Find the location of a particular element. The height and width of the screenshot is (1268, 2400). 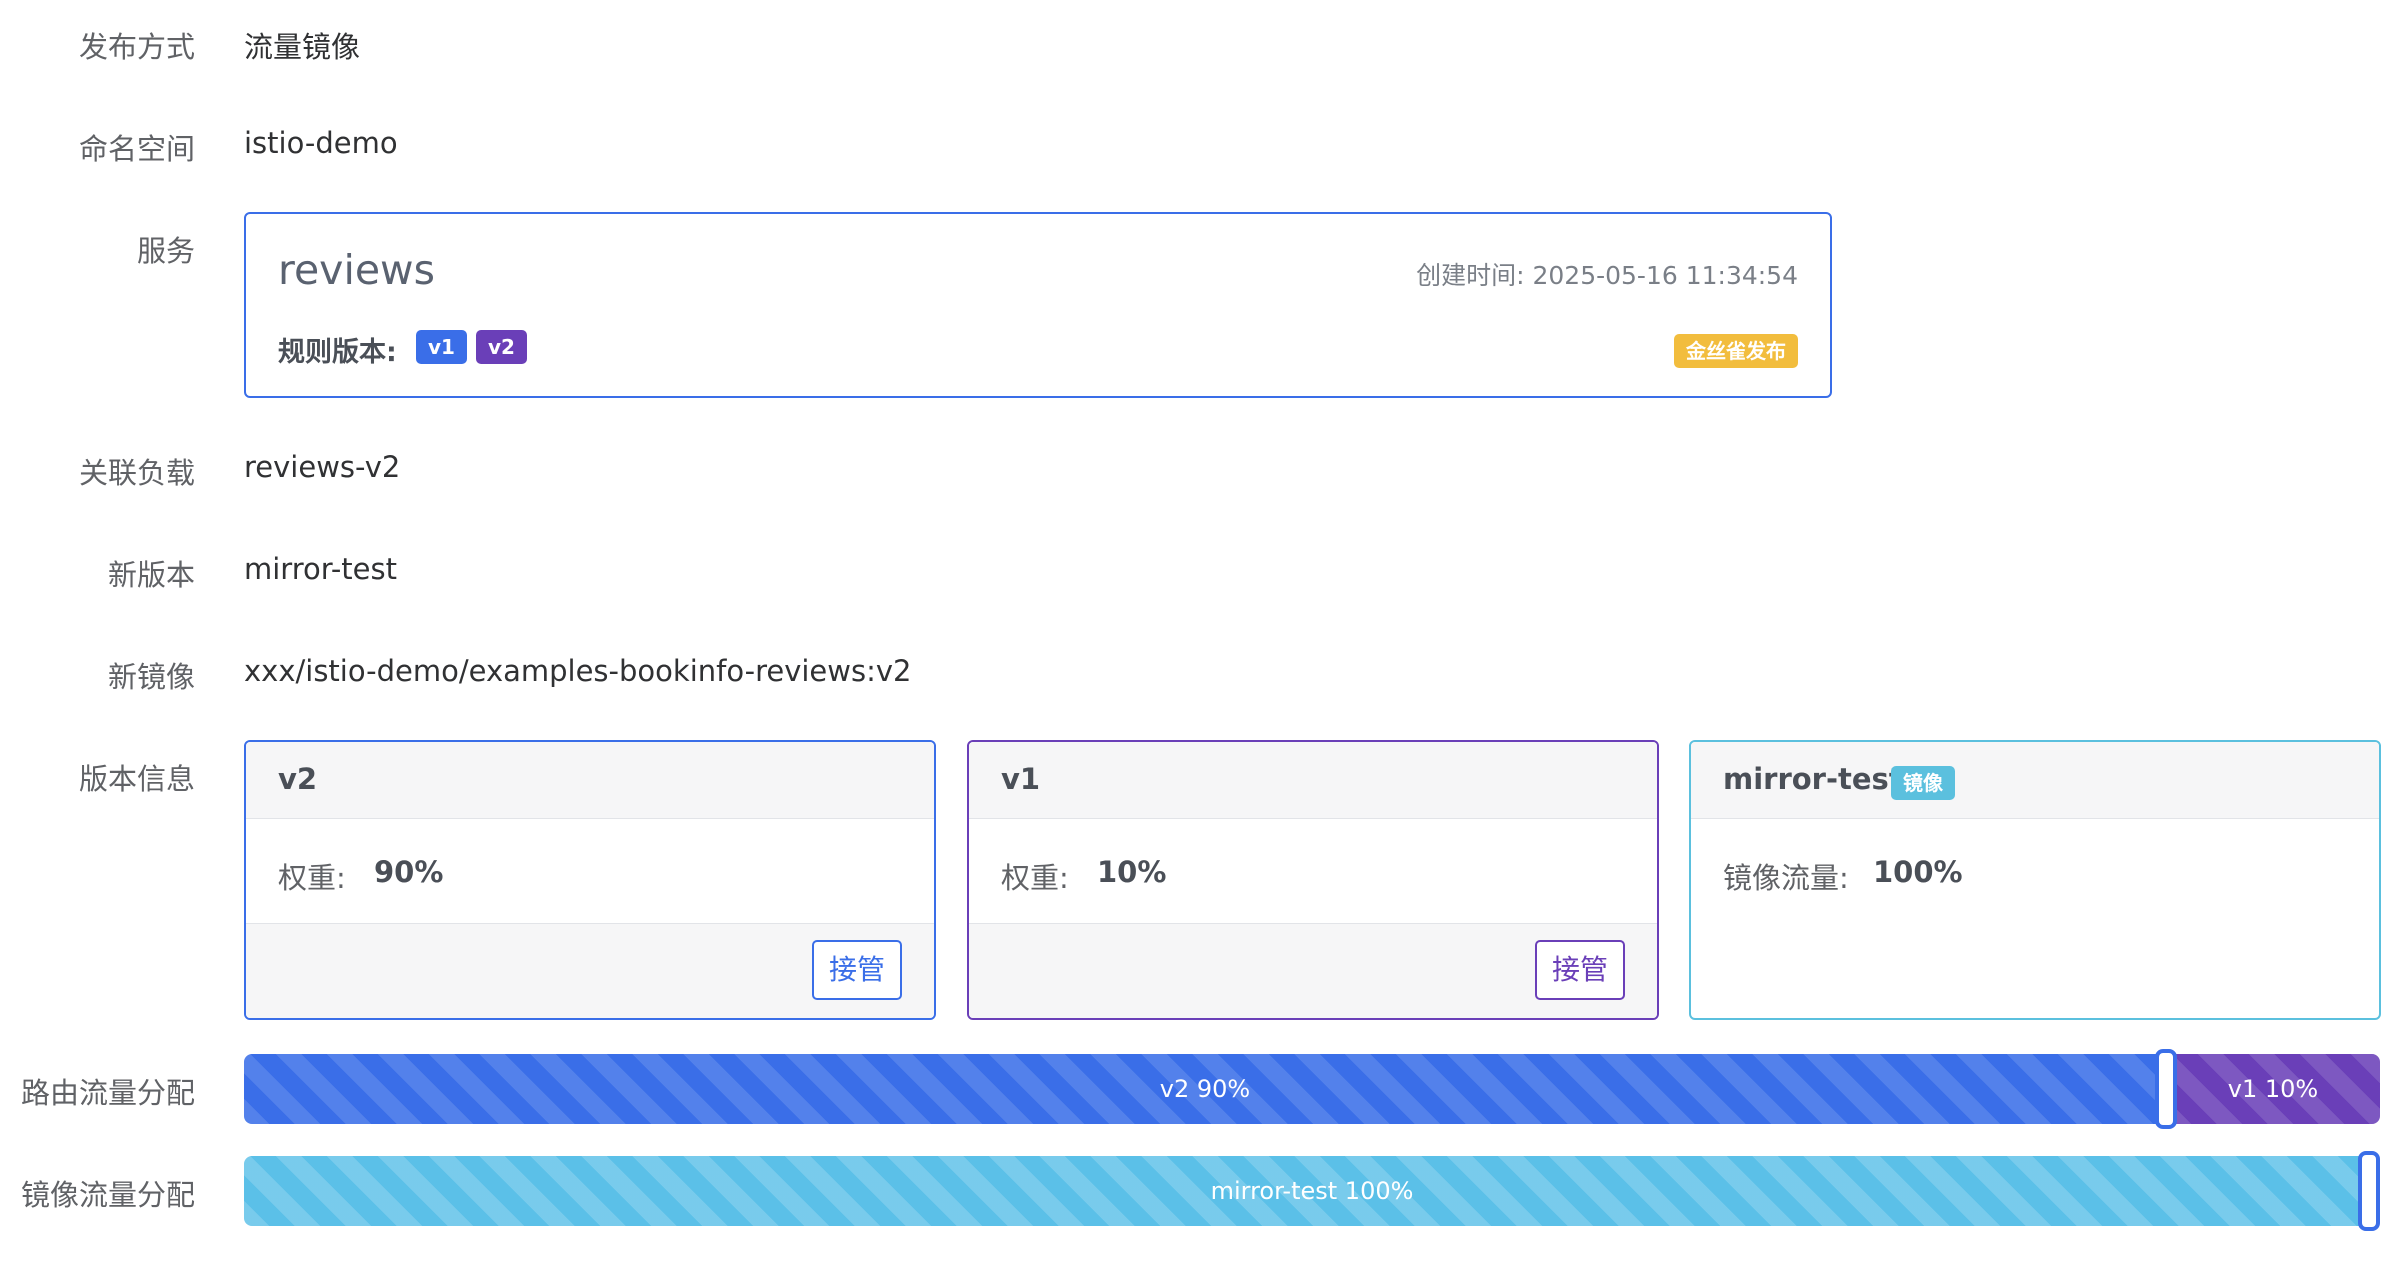

service-name: reviews is located at coordinates (356, 270).